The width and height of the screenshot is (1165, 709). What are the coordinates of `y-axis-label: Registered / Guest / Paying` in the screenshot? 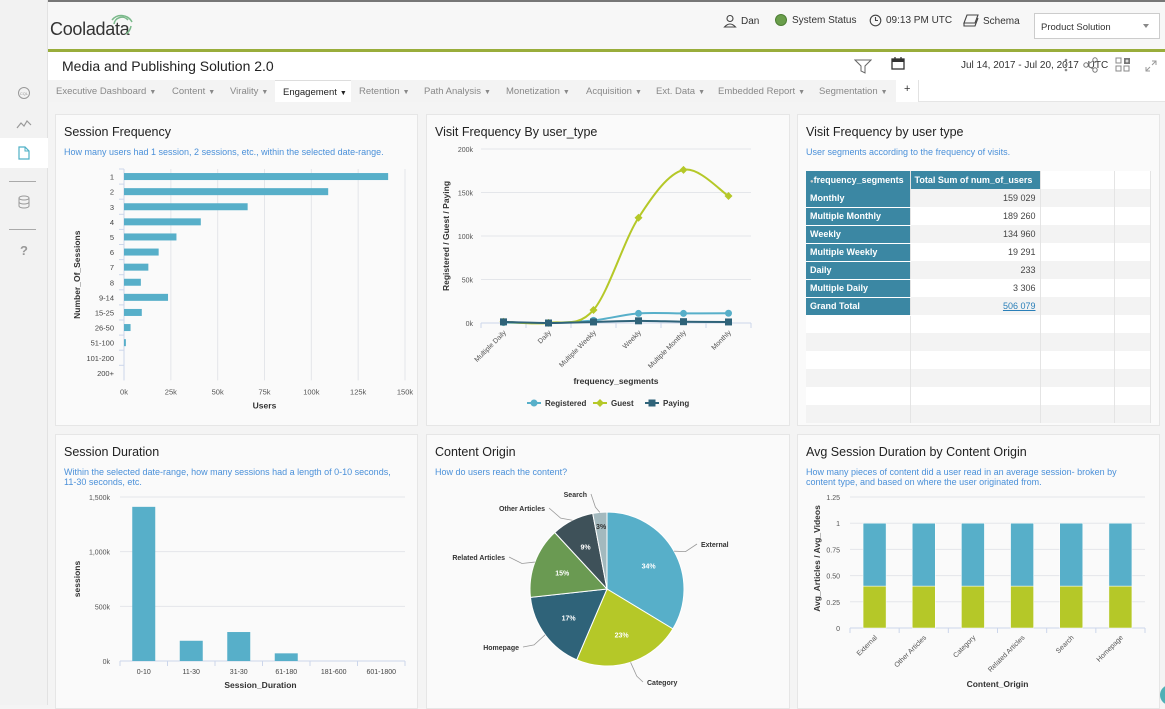 It's located at (446, 236).